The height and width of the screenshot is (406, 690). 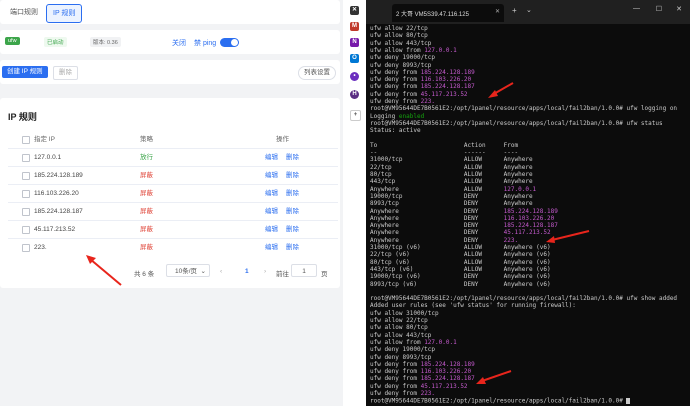 What do you see at coordinates (25, 72) in the screenshot?
I see `create-ip-rule-button: 创建 IP 规则` at bounding box center [25, 72].